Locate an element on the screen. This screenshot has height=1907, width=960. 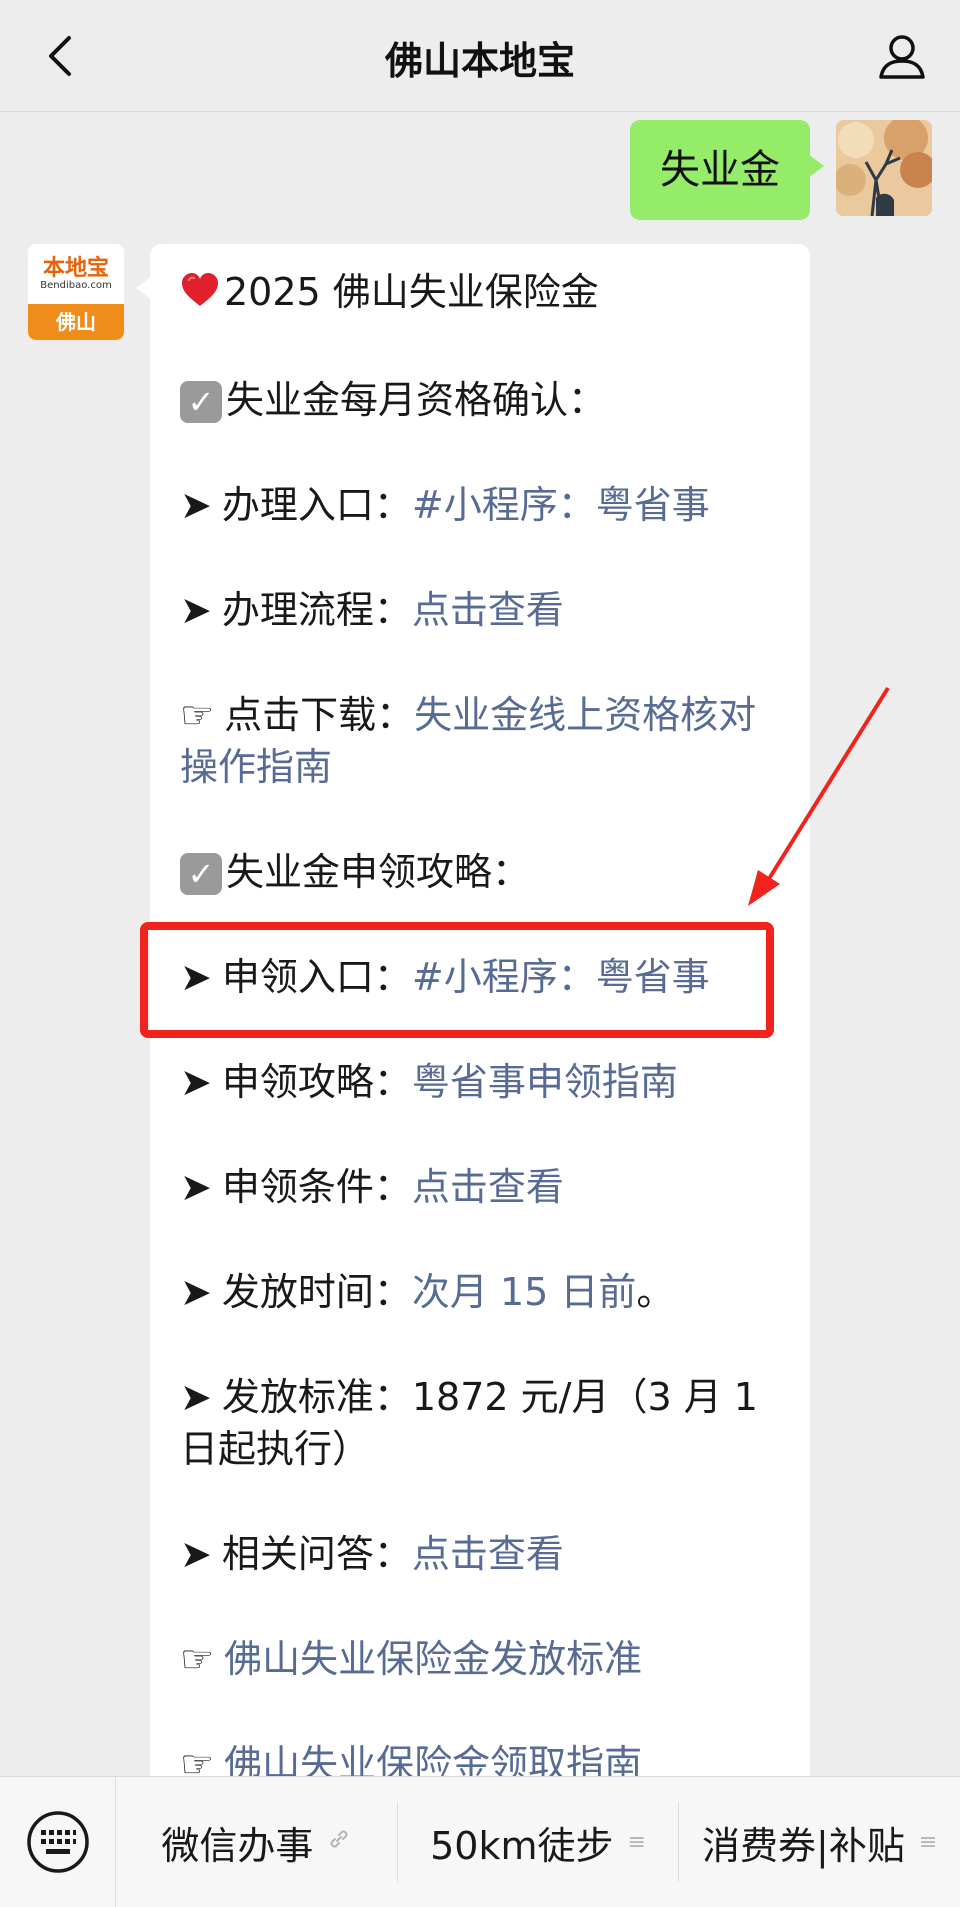
item-faq: ➤ 相关问答：点击查看 is located at coordinates (481, 1554).